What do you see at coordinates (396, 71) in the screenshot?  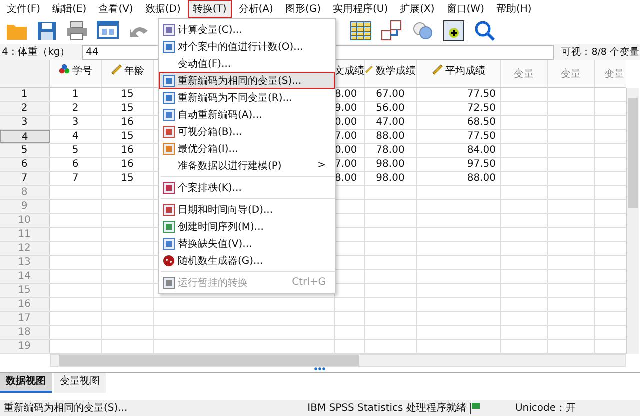 I see `column-label: 数学成绩` at bounding box center [396, 71].